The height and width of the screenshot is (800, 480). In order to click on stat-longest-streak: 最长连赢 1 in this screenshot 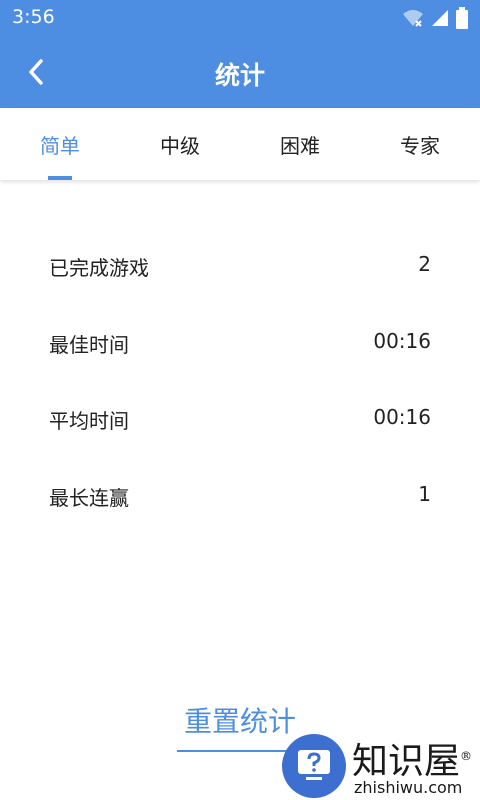, I will do `click(240, 494)`.